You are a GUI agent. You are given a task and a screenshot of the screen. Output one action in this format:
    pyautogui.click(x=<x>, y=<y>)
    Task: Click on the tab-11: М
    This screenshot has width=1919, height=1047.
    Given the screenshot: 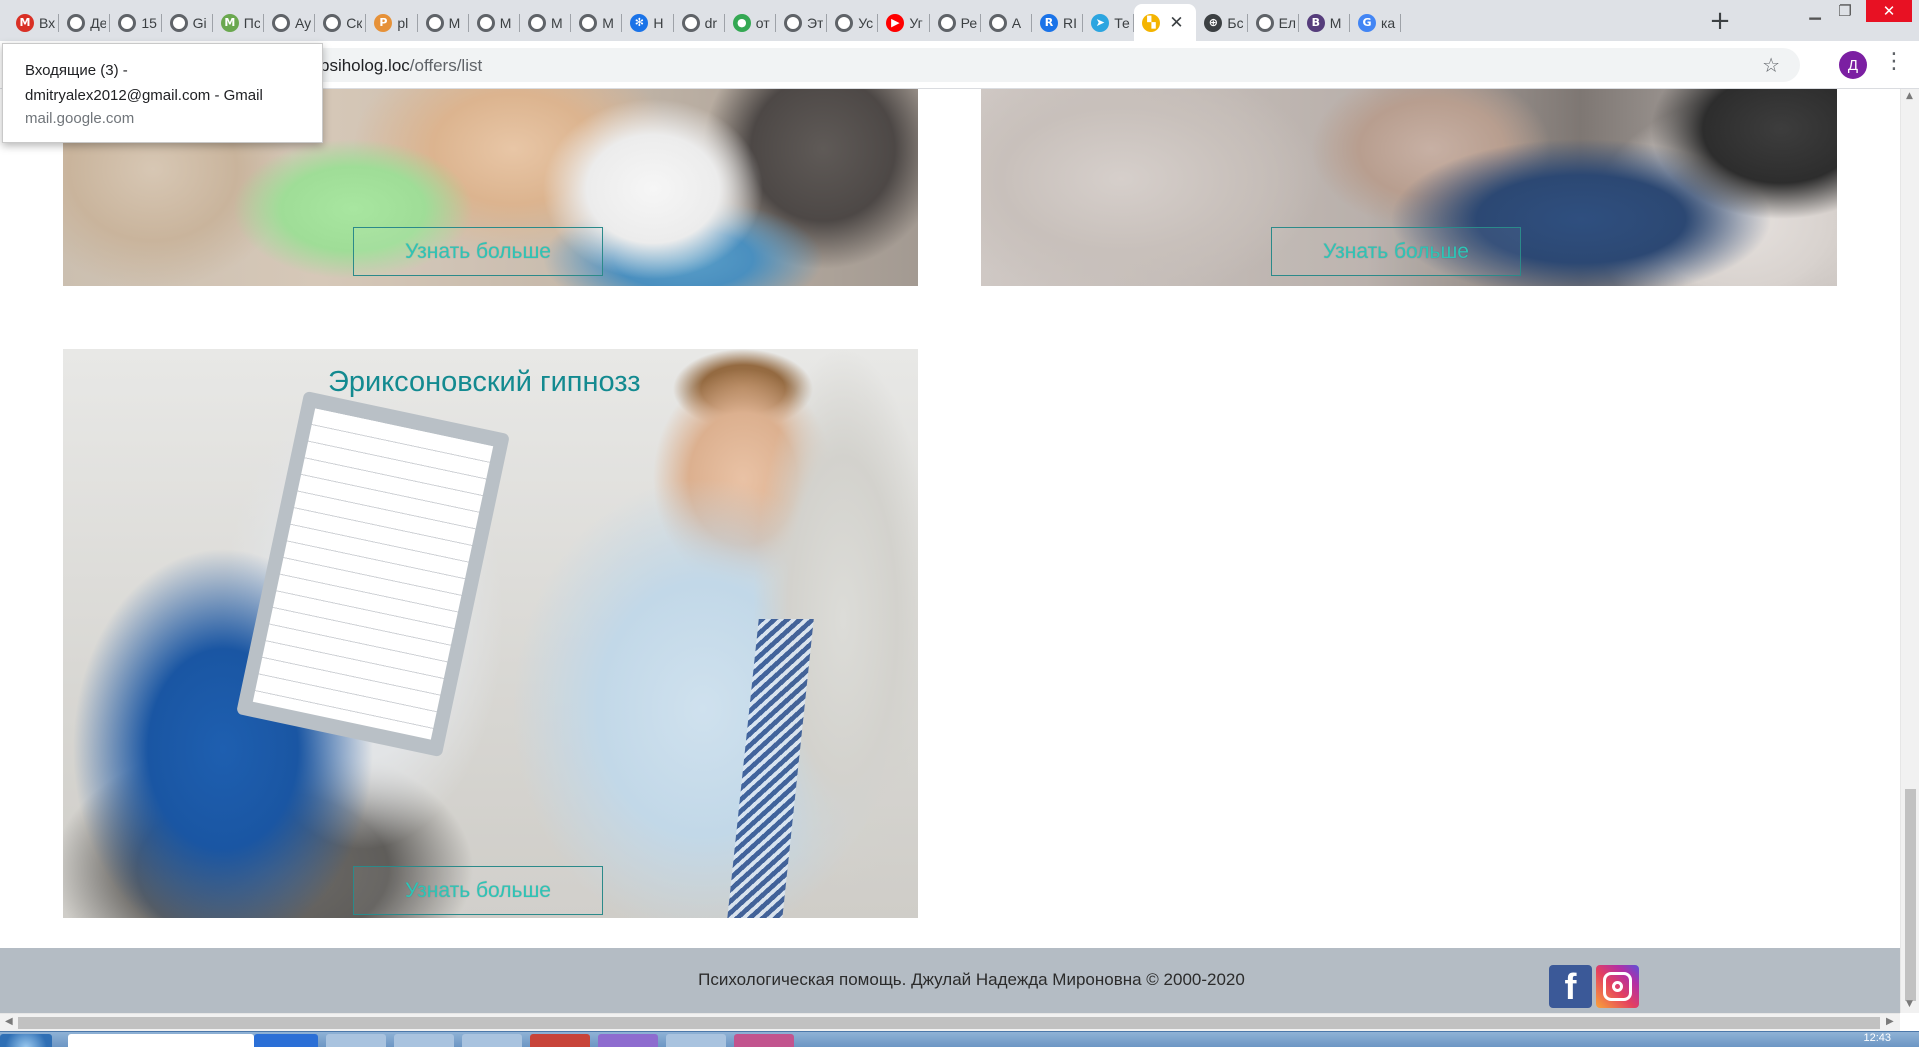 What is the action you would take?
    pyautogui.click(x=546, y=22)
    